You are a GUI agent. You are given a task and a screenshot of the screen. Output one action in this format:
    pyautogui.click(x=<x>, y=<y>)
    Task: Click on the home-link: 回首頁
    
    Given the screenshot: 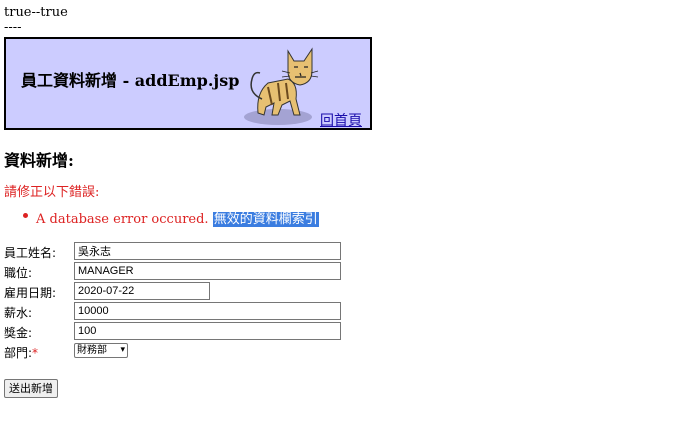 What is the action you would take?
    pyautogui.click(x=341, y=120)
    